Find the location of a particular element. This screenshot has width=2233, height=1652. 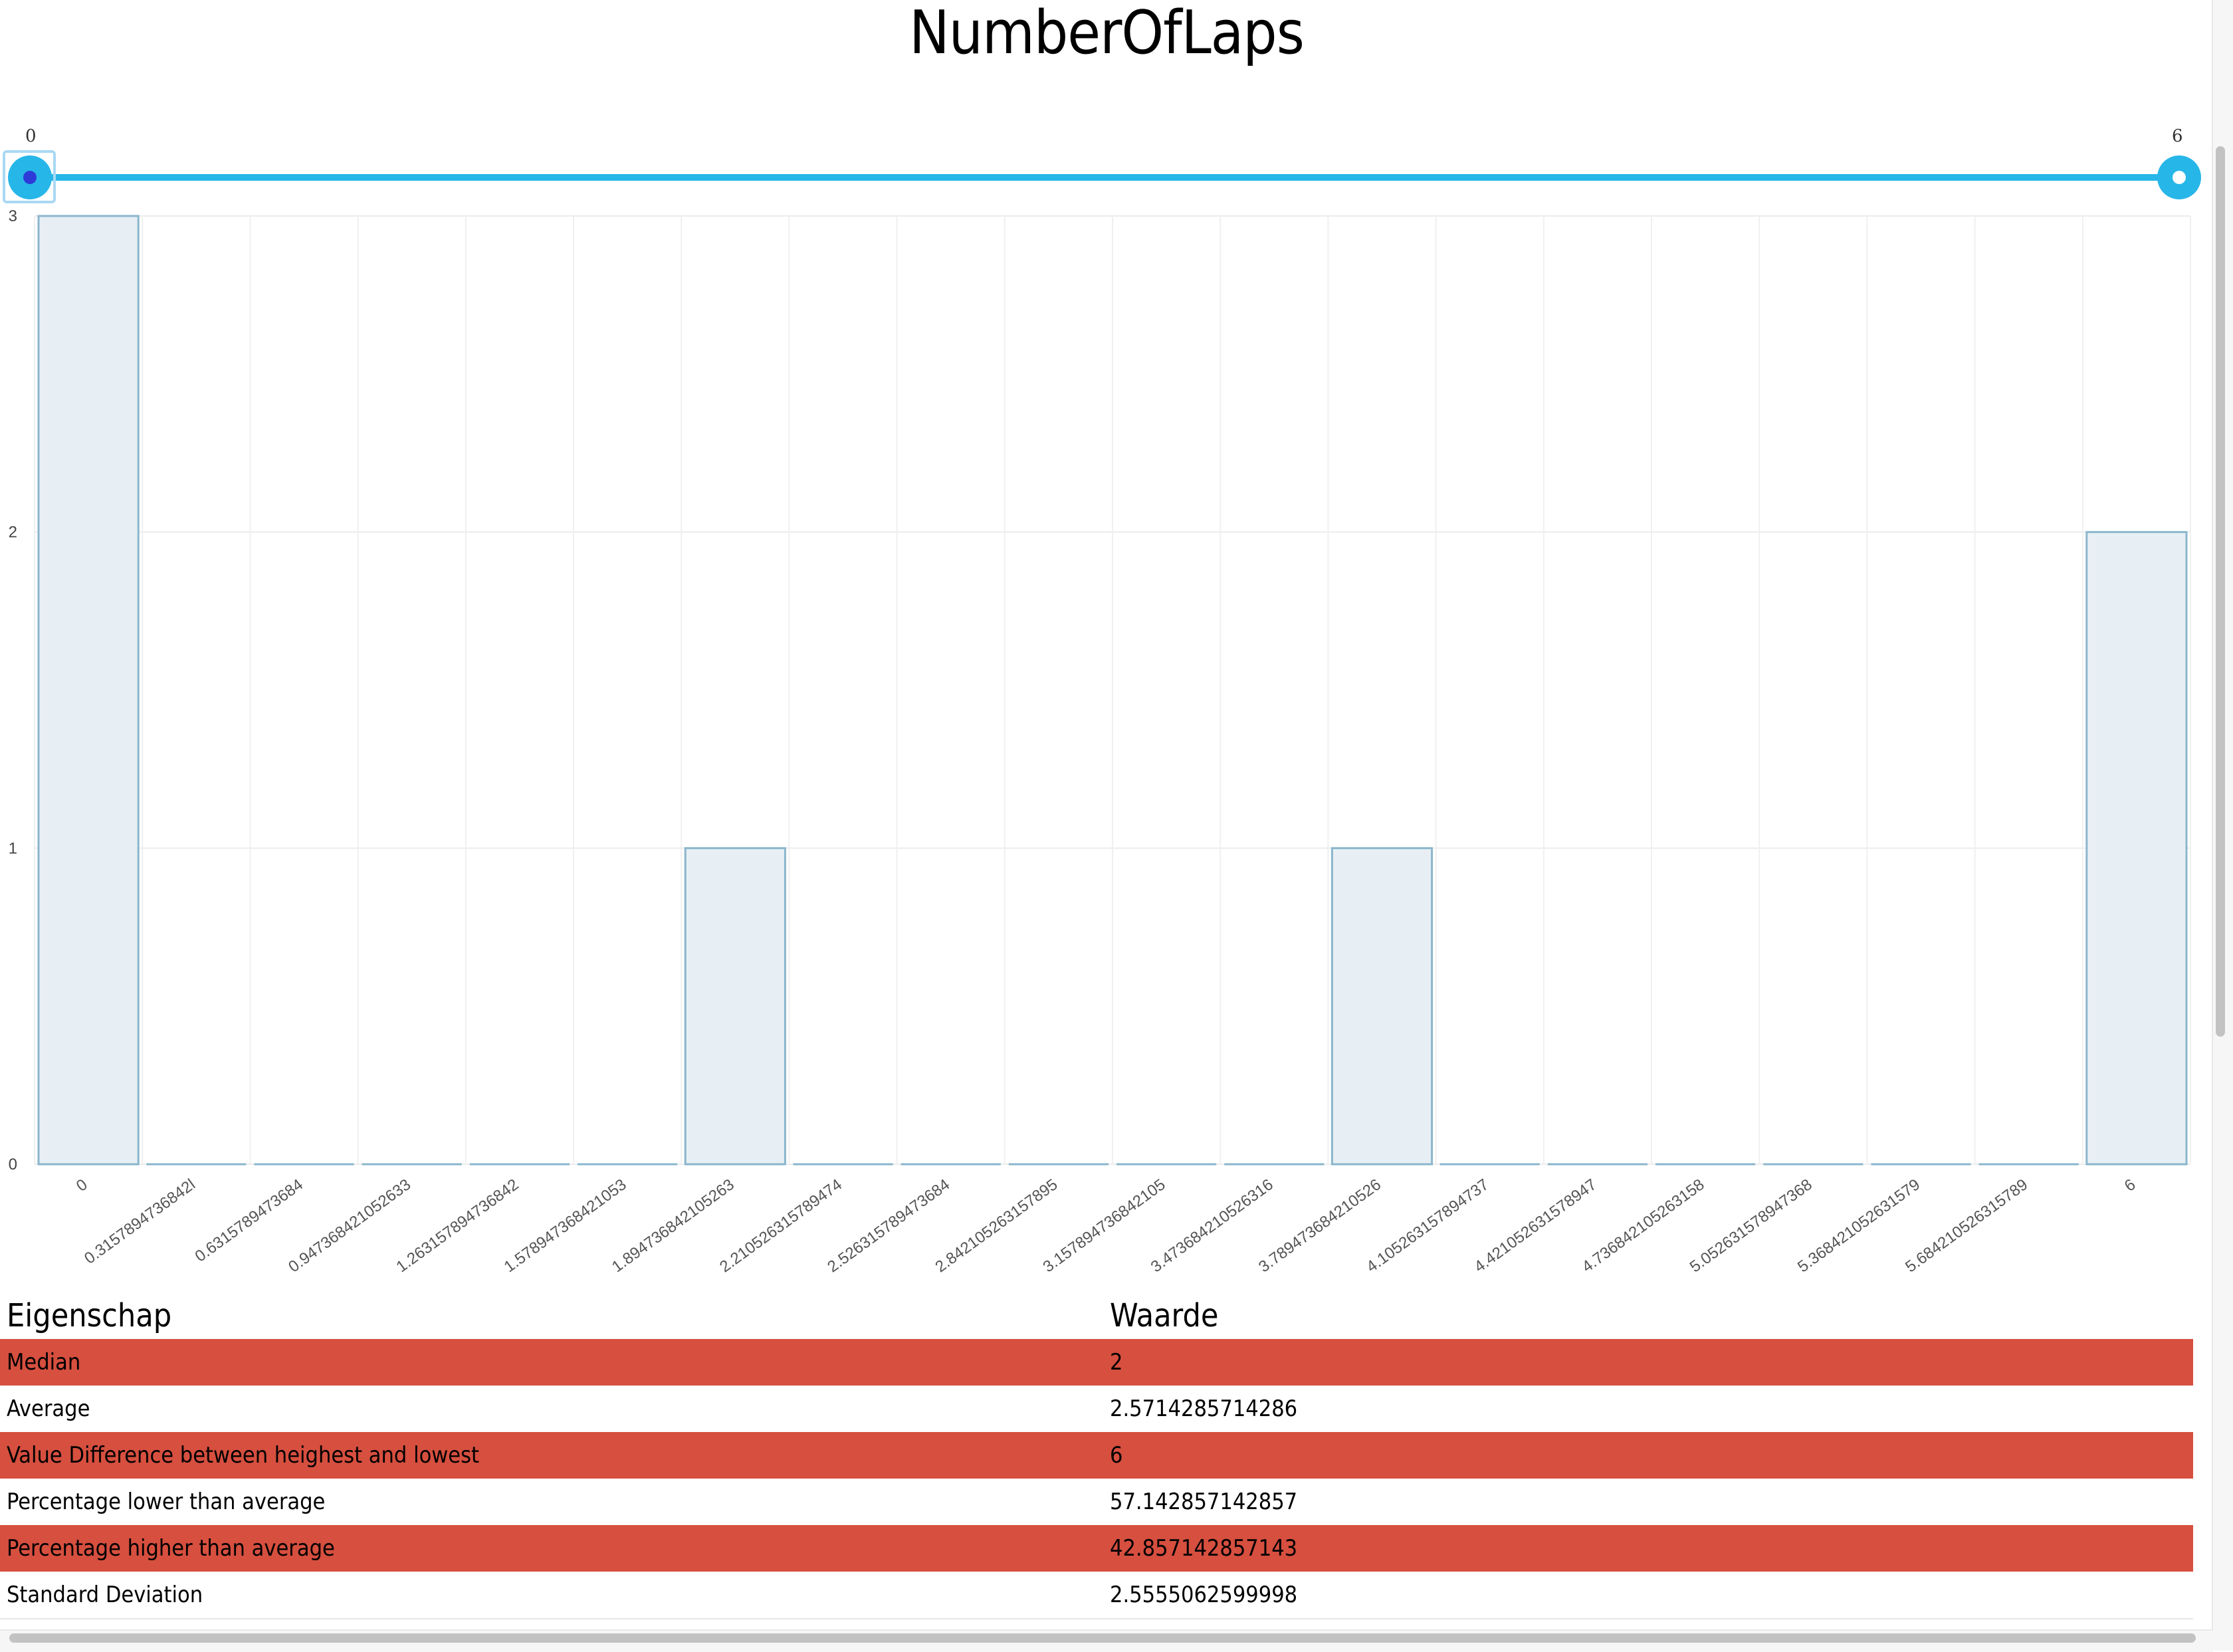

y-tick-label: 0 is located at coordinates (13, 1165).